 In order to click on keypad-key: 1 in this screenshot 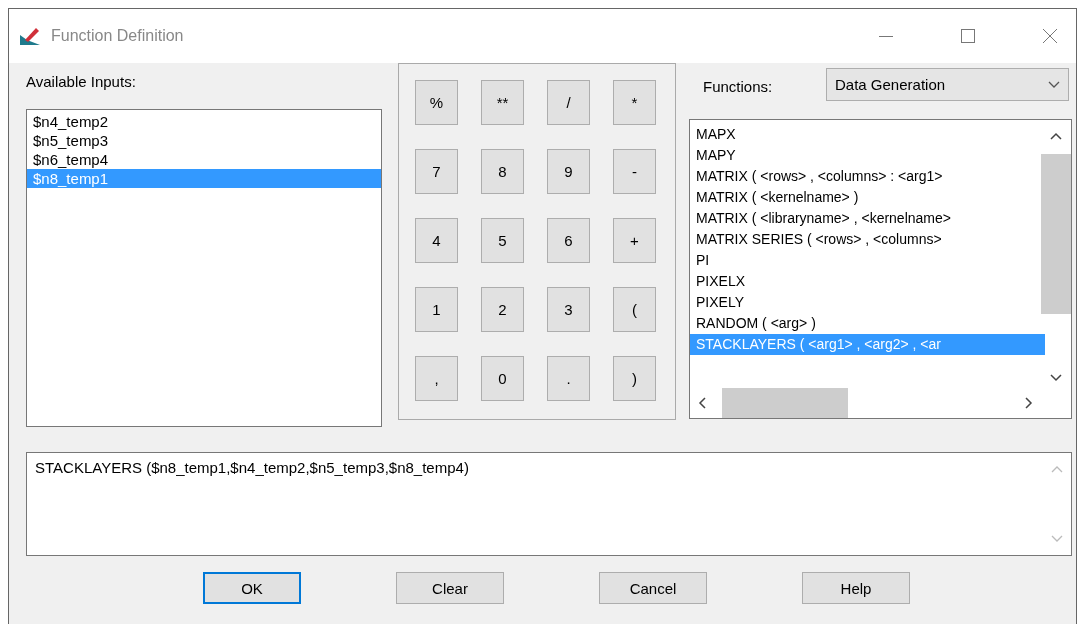, I will do `click(436, 309)`.